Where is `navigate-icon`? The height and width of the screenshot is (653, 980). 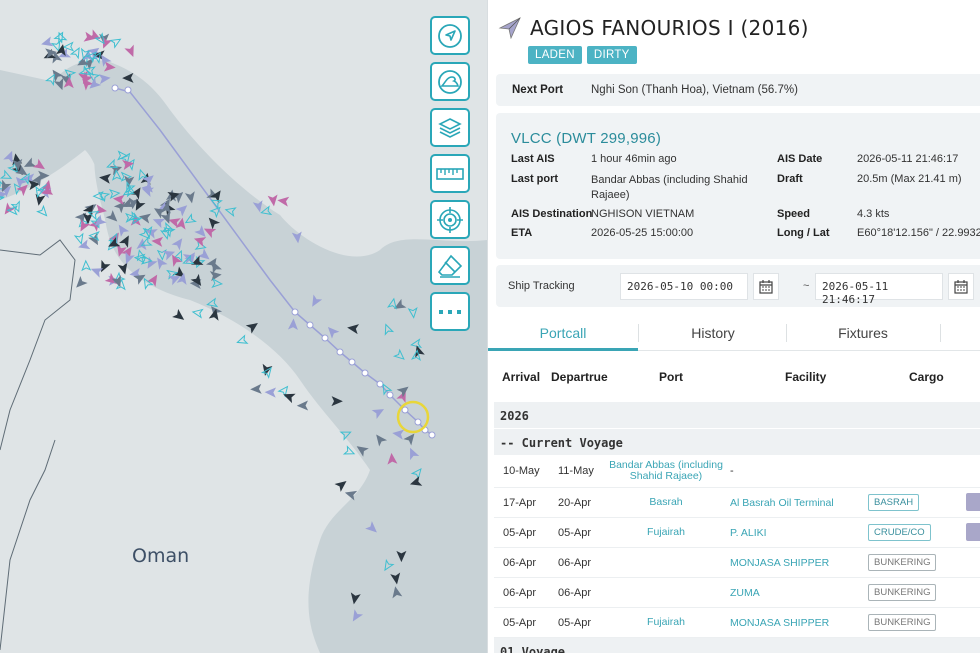
navigate-icon is located at coordinates (450, 35).